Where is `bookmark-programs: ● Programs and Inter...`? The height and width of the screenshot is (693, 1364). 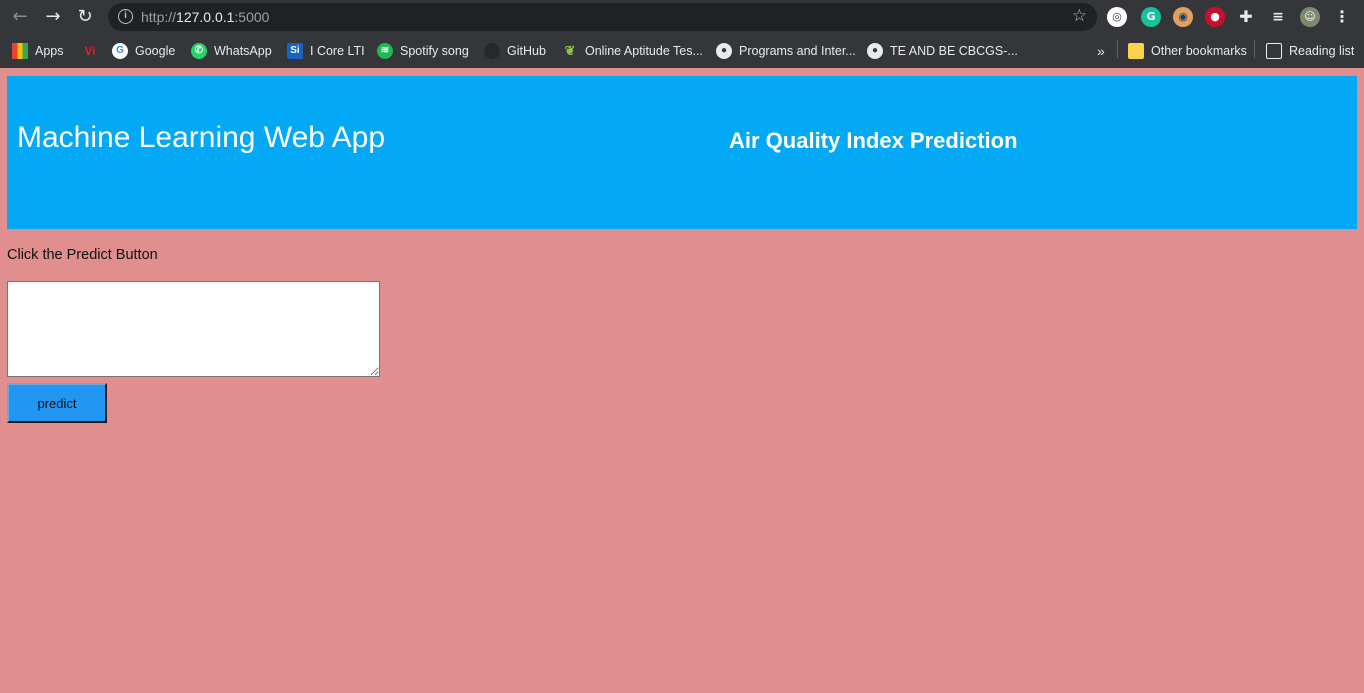
bookmark-programs: ● Programs and Inter... is located at coordinates (786, 51).